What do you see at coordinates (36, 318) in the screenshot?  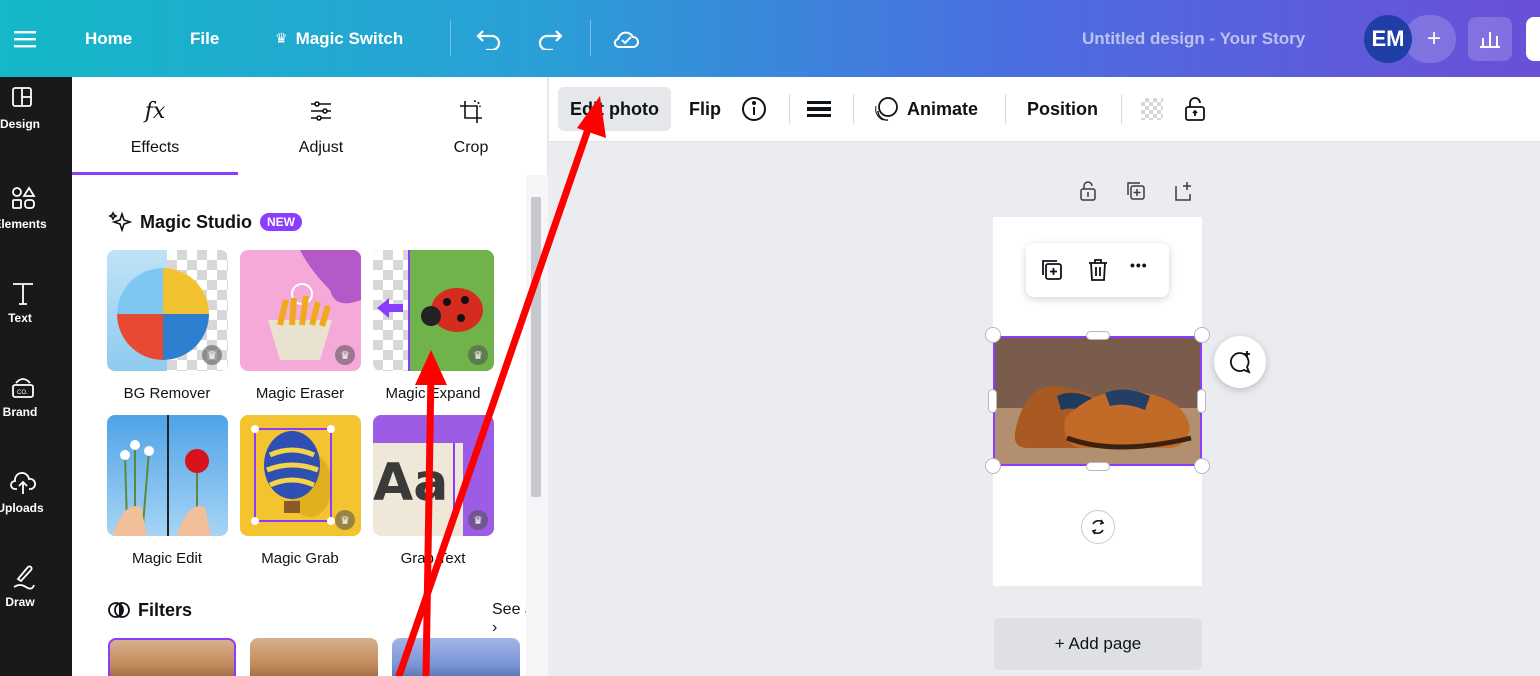 I see `rail-item-text: Text` at bounding box center [36, 318].